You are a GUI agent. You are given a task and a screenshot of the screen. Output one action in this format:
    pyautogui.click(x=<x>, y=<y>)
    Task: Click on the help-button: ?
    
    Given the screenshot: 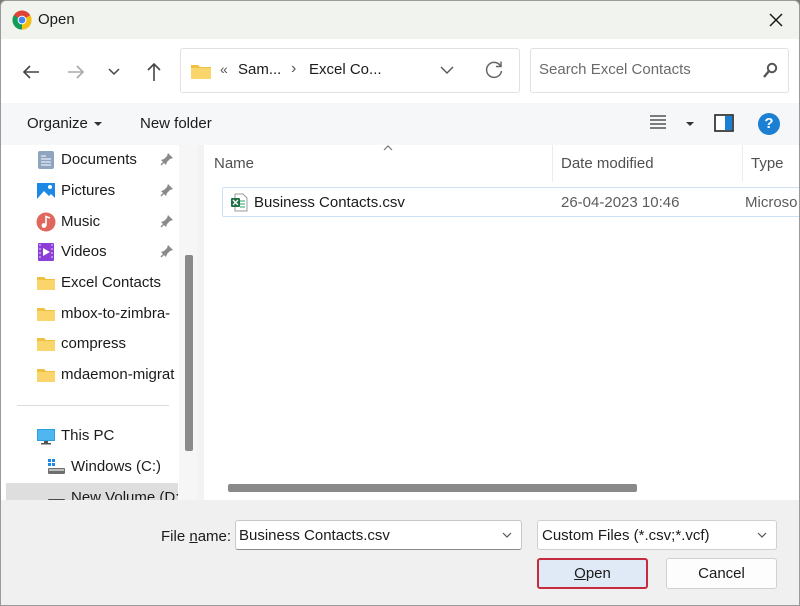 What is the action you would take?
    pyautogui.click(x=769, y=124)
    